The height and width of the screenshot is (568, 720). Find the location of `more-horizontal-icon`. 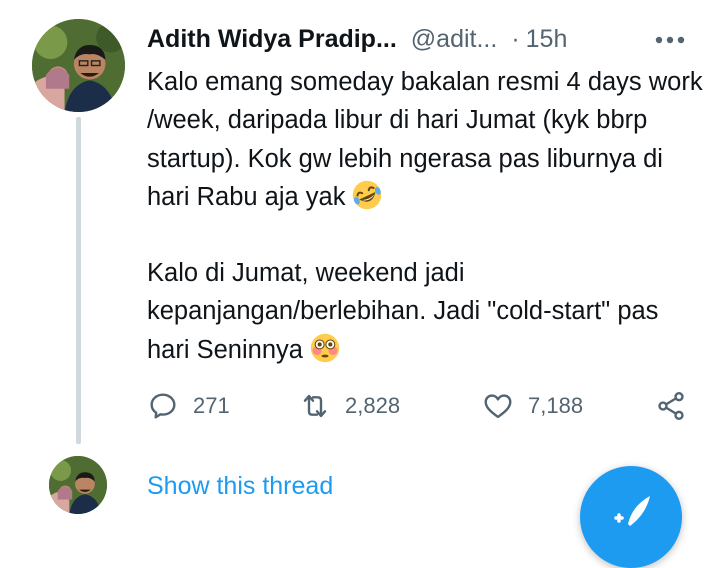

more-horizontal-icon is located at coordinates (670, 40).